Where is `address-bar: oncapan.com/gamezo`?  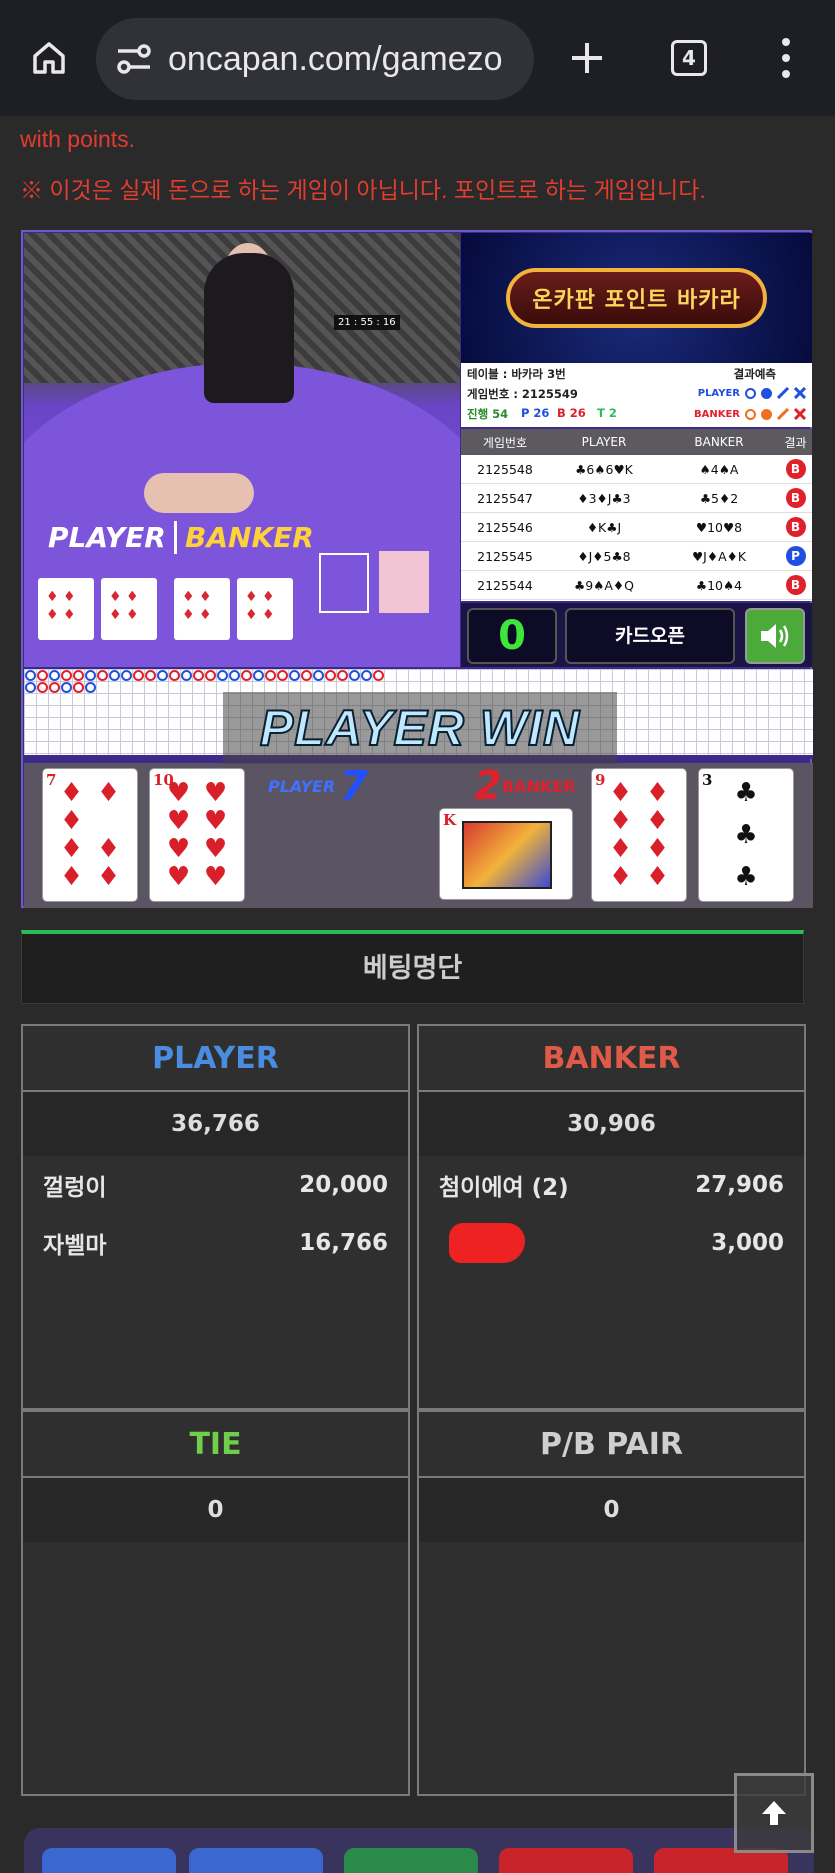
address-bar: oncapan.com/gamezo is located at coordinates (315, 59).